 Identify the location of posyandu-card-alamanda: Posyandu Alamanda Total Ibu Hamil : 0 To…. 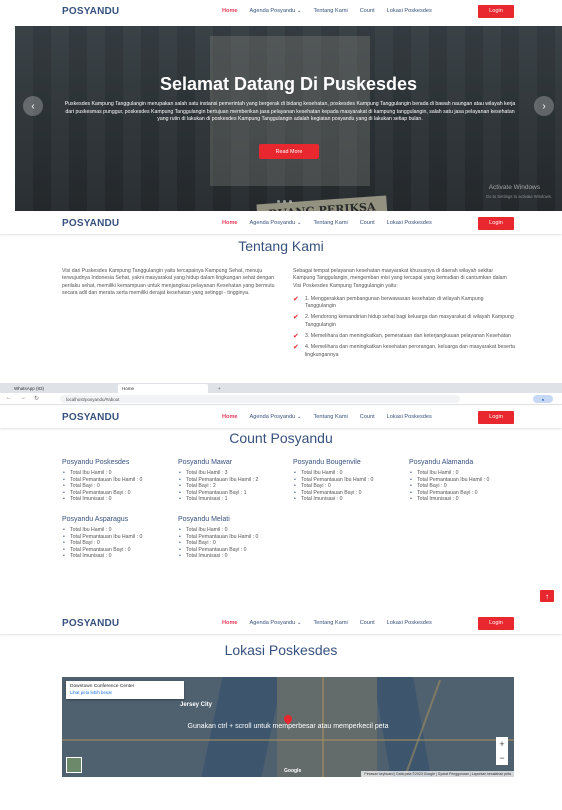
(466, 481).